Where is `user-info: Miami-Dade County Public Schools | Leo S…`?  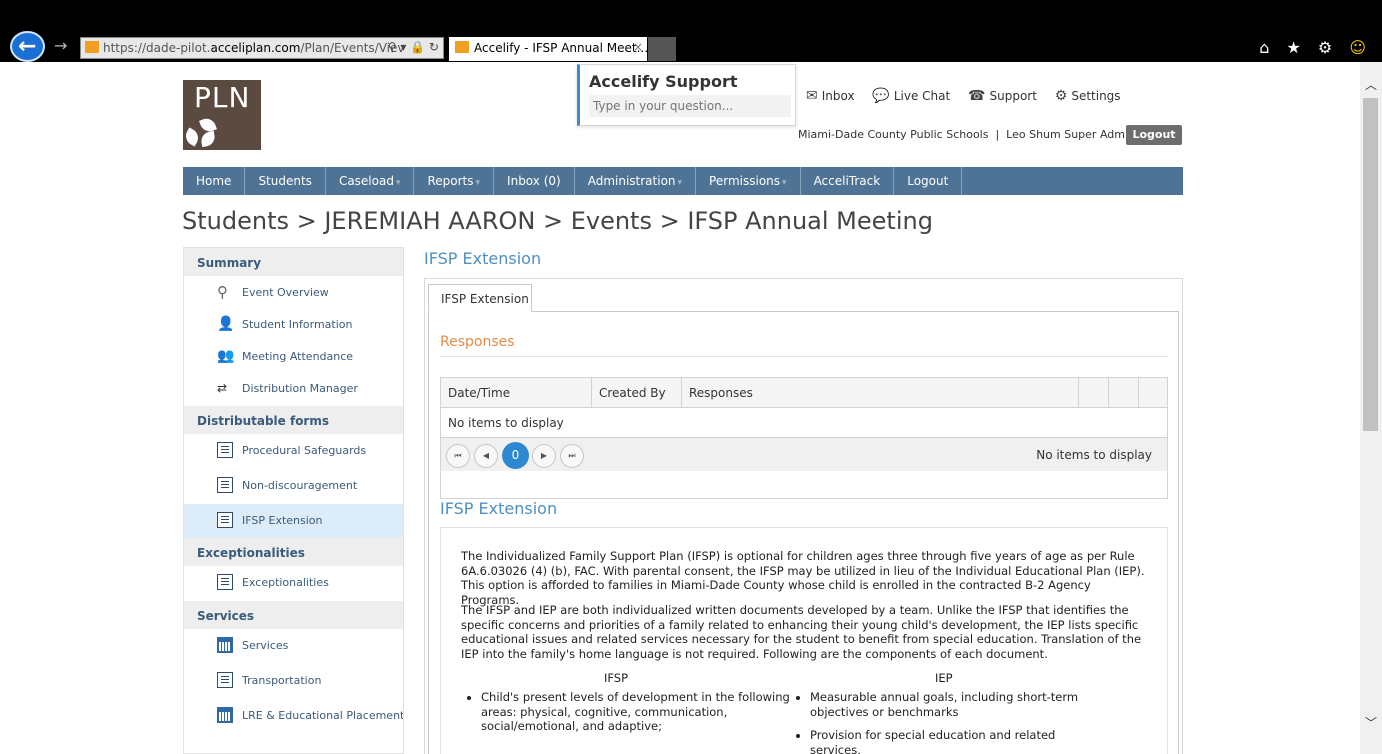 user-info: Miami-Dade County Public Schools | Leo S… is located at coordinates (979, 134).